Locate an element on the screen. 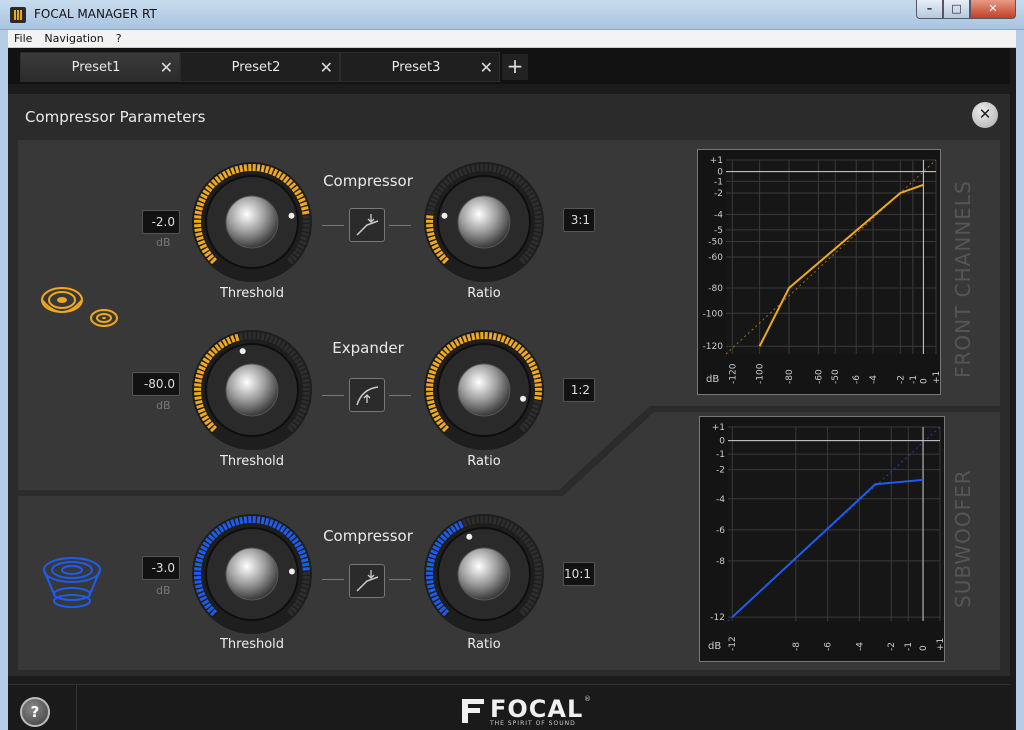 Image resolution: width=1024 pixels, height=730 pixels. title-bar: FOCAL MANAGER RT – □ ✕ is located at coordinates (512, 15).